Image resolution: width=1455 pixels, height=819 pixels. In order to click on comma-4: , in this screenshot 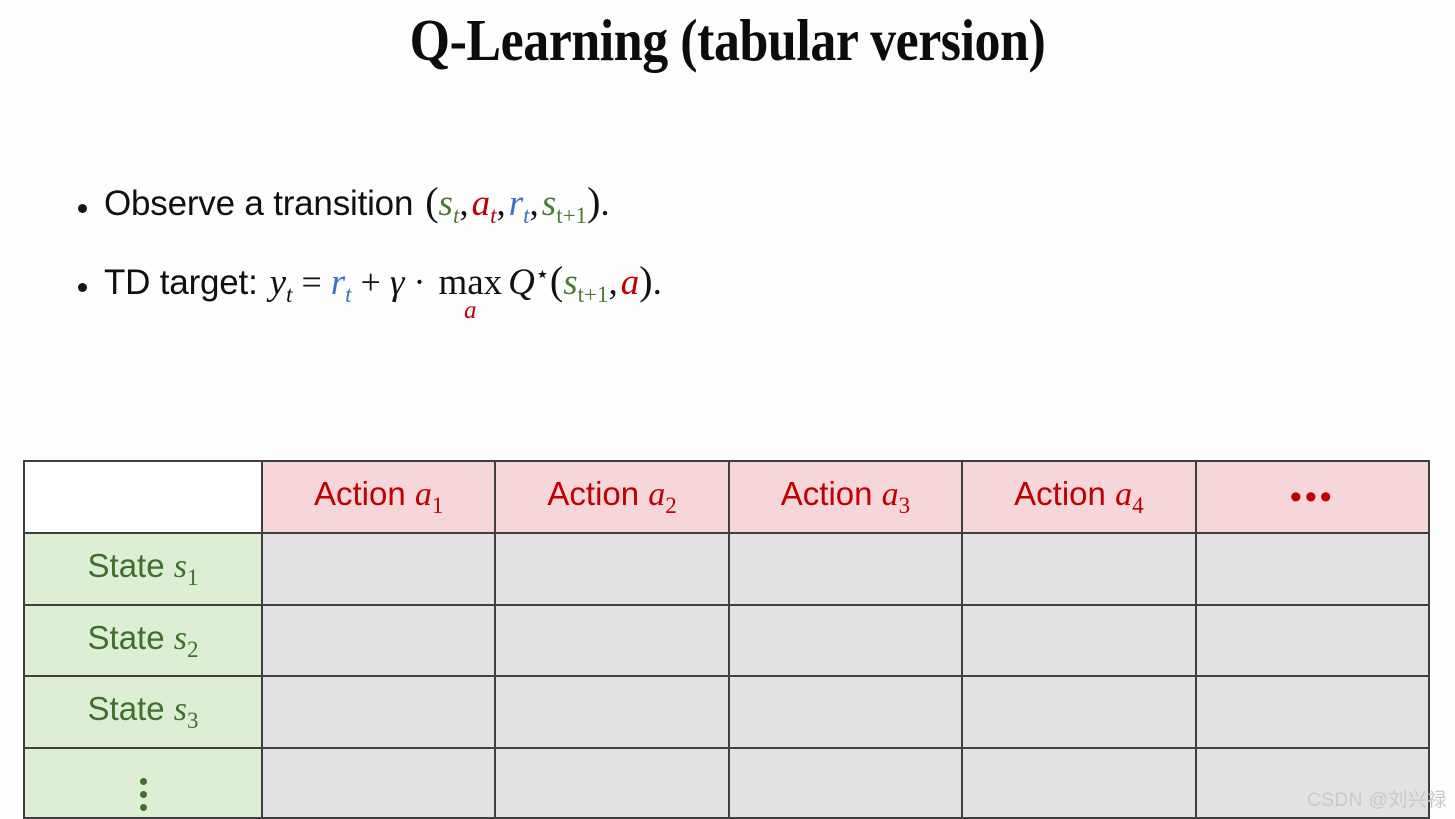, I will do `click(613, 282)`.